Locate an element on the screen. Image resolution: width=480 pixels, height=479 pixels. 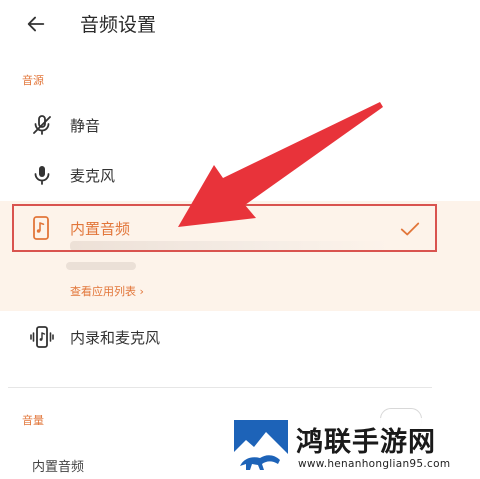
source-option-internal-audio: 内置音频 is located at coordinates (224, 228).